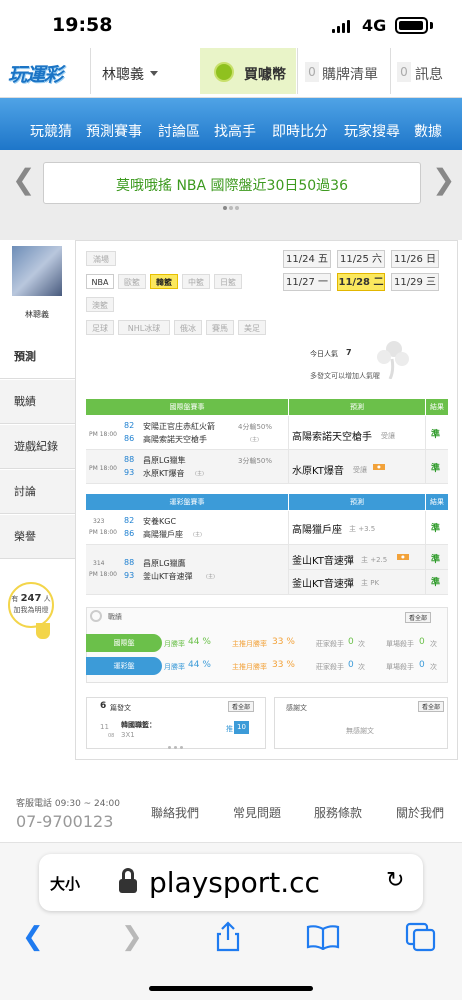 The image size is (462, 1000). What do you see at coordinates (175, 439) in the screenshot?
I see `team-name: 高陽索諾天空槍手` at bounding box center [175, 439].